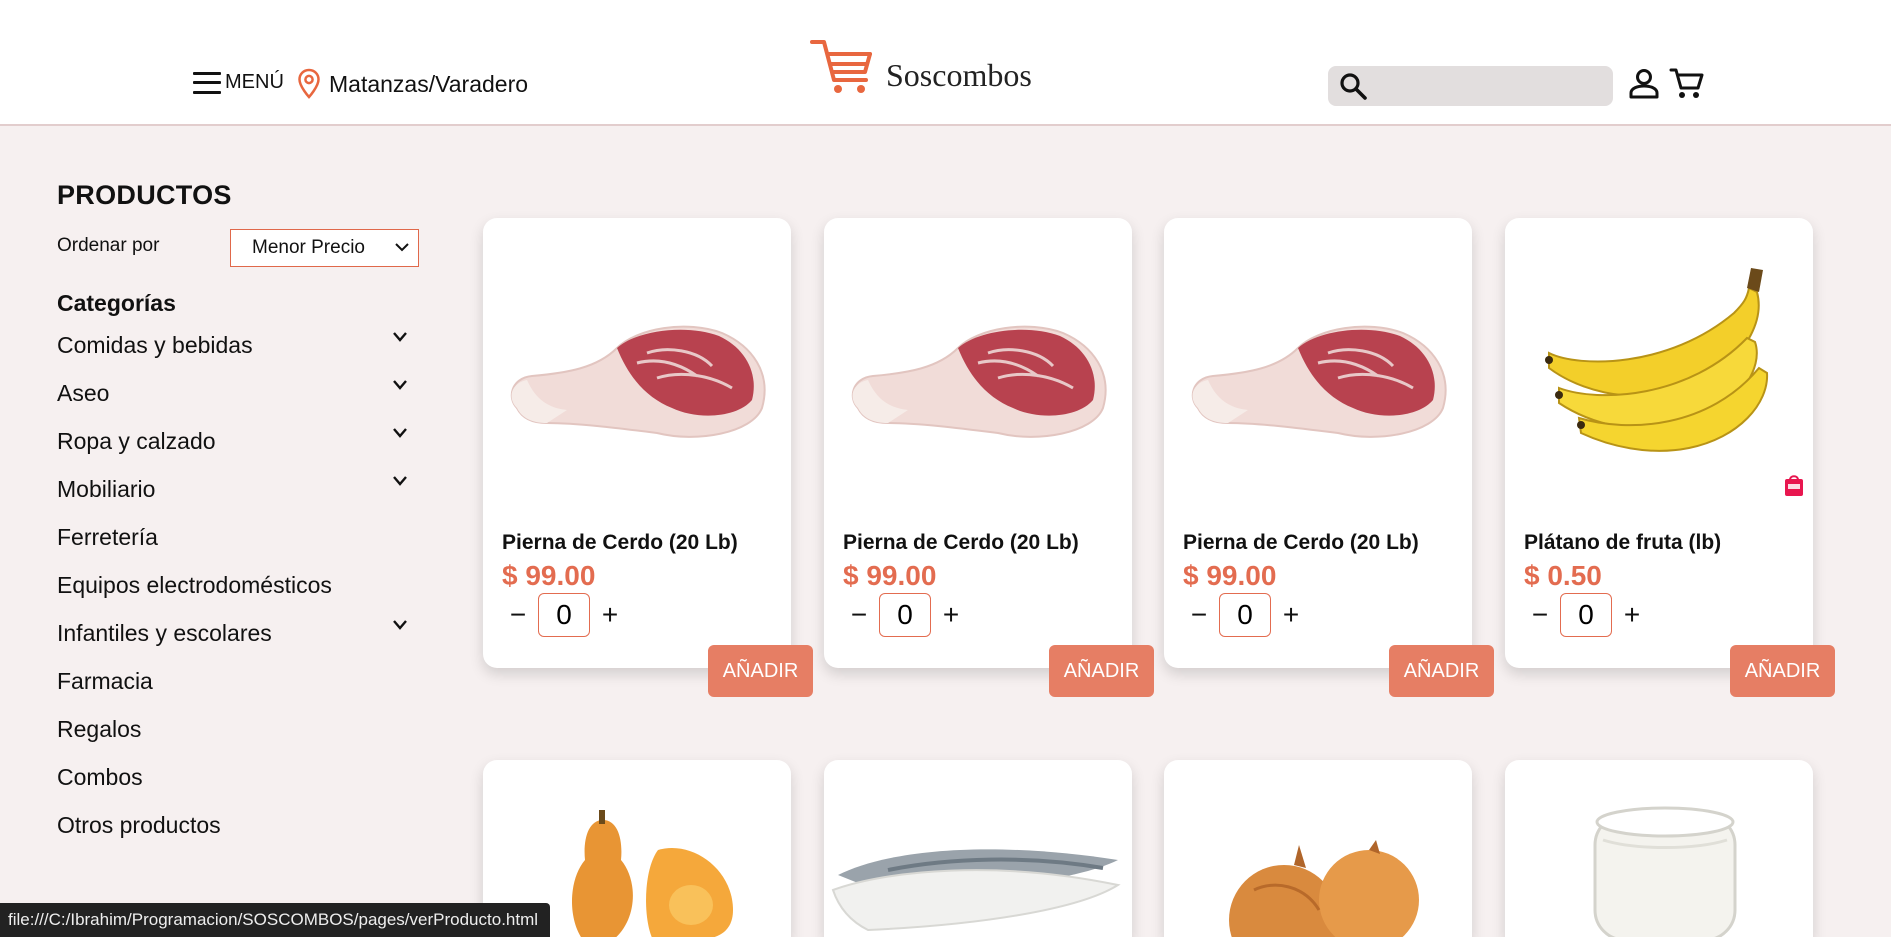  What do you see at coordinates (144, 195) in the screenshot?
I see `products-heading: PRODUCTOS` at bounding box center [144, 195].